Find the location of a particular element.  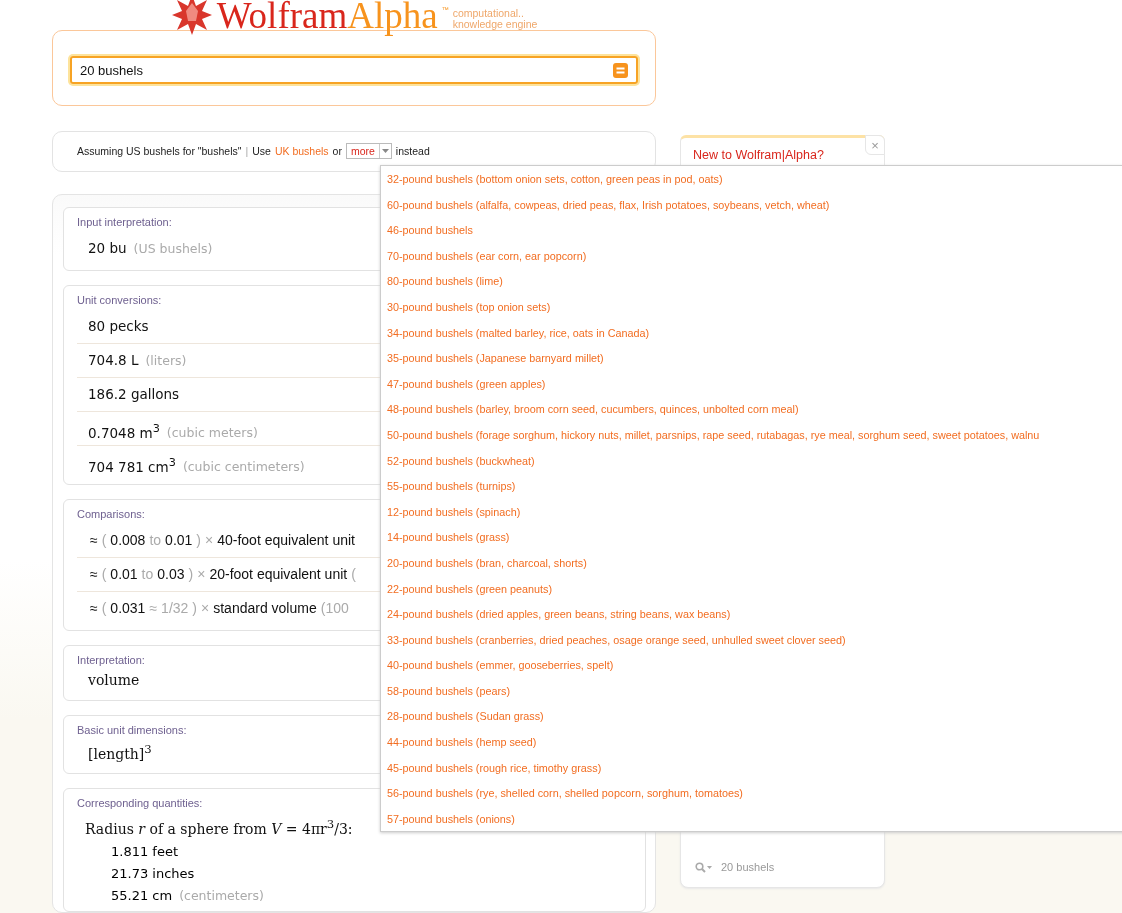

result-value: 21.73 inches is located at coordinates (153, 874).